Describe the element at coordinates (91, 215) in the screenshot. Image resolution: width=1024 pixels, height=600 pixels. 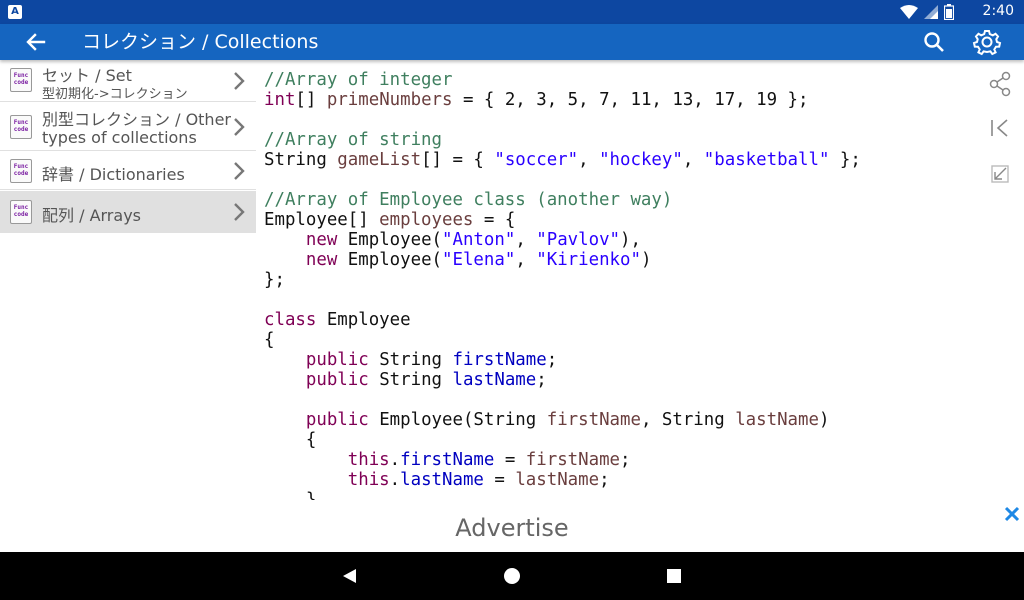
I see `sidebar-item-label: 配列 / Arrays` at that location.